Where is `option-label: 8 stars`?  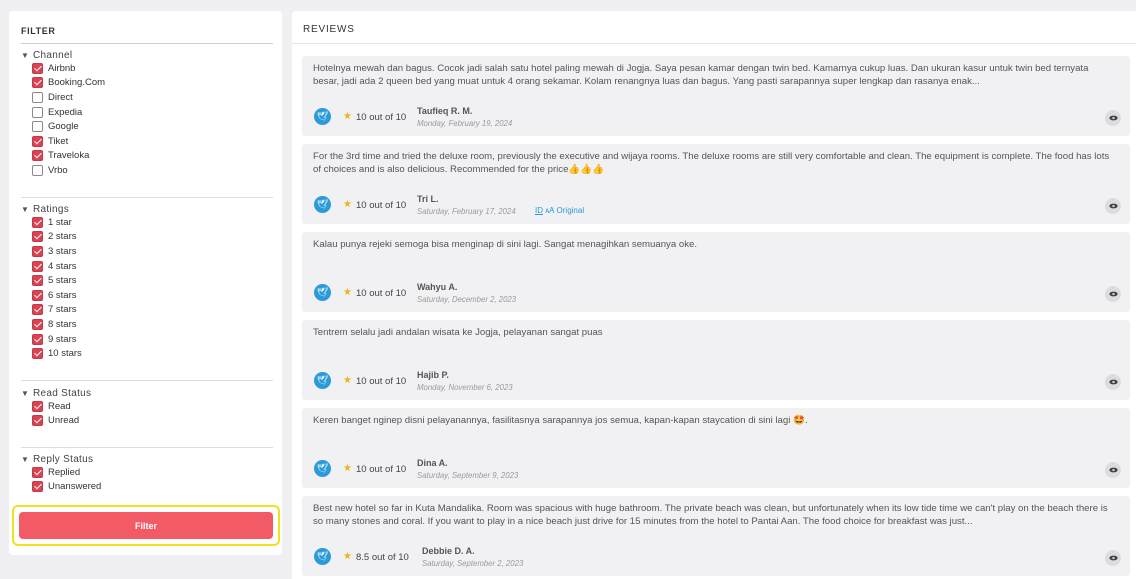
option-label: 8 stars is located at coordinates (62, 324).